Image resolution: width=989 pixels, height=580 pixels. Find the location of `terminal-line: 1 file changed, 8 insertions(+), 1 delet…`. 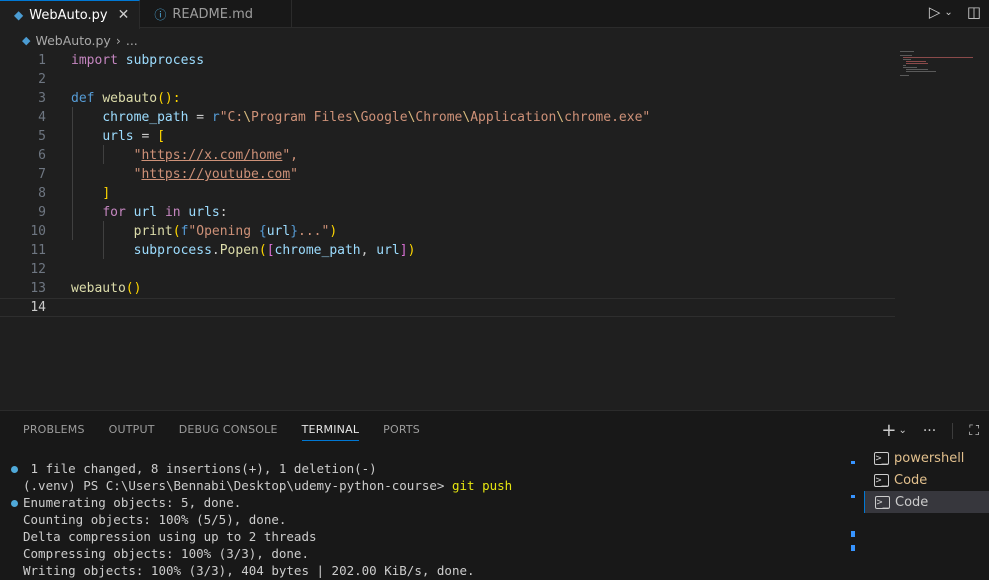

terminal-line: 1 file changed, 8 insertions(+), 1 delet… is located at coordinates (200, 468).